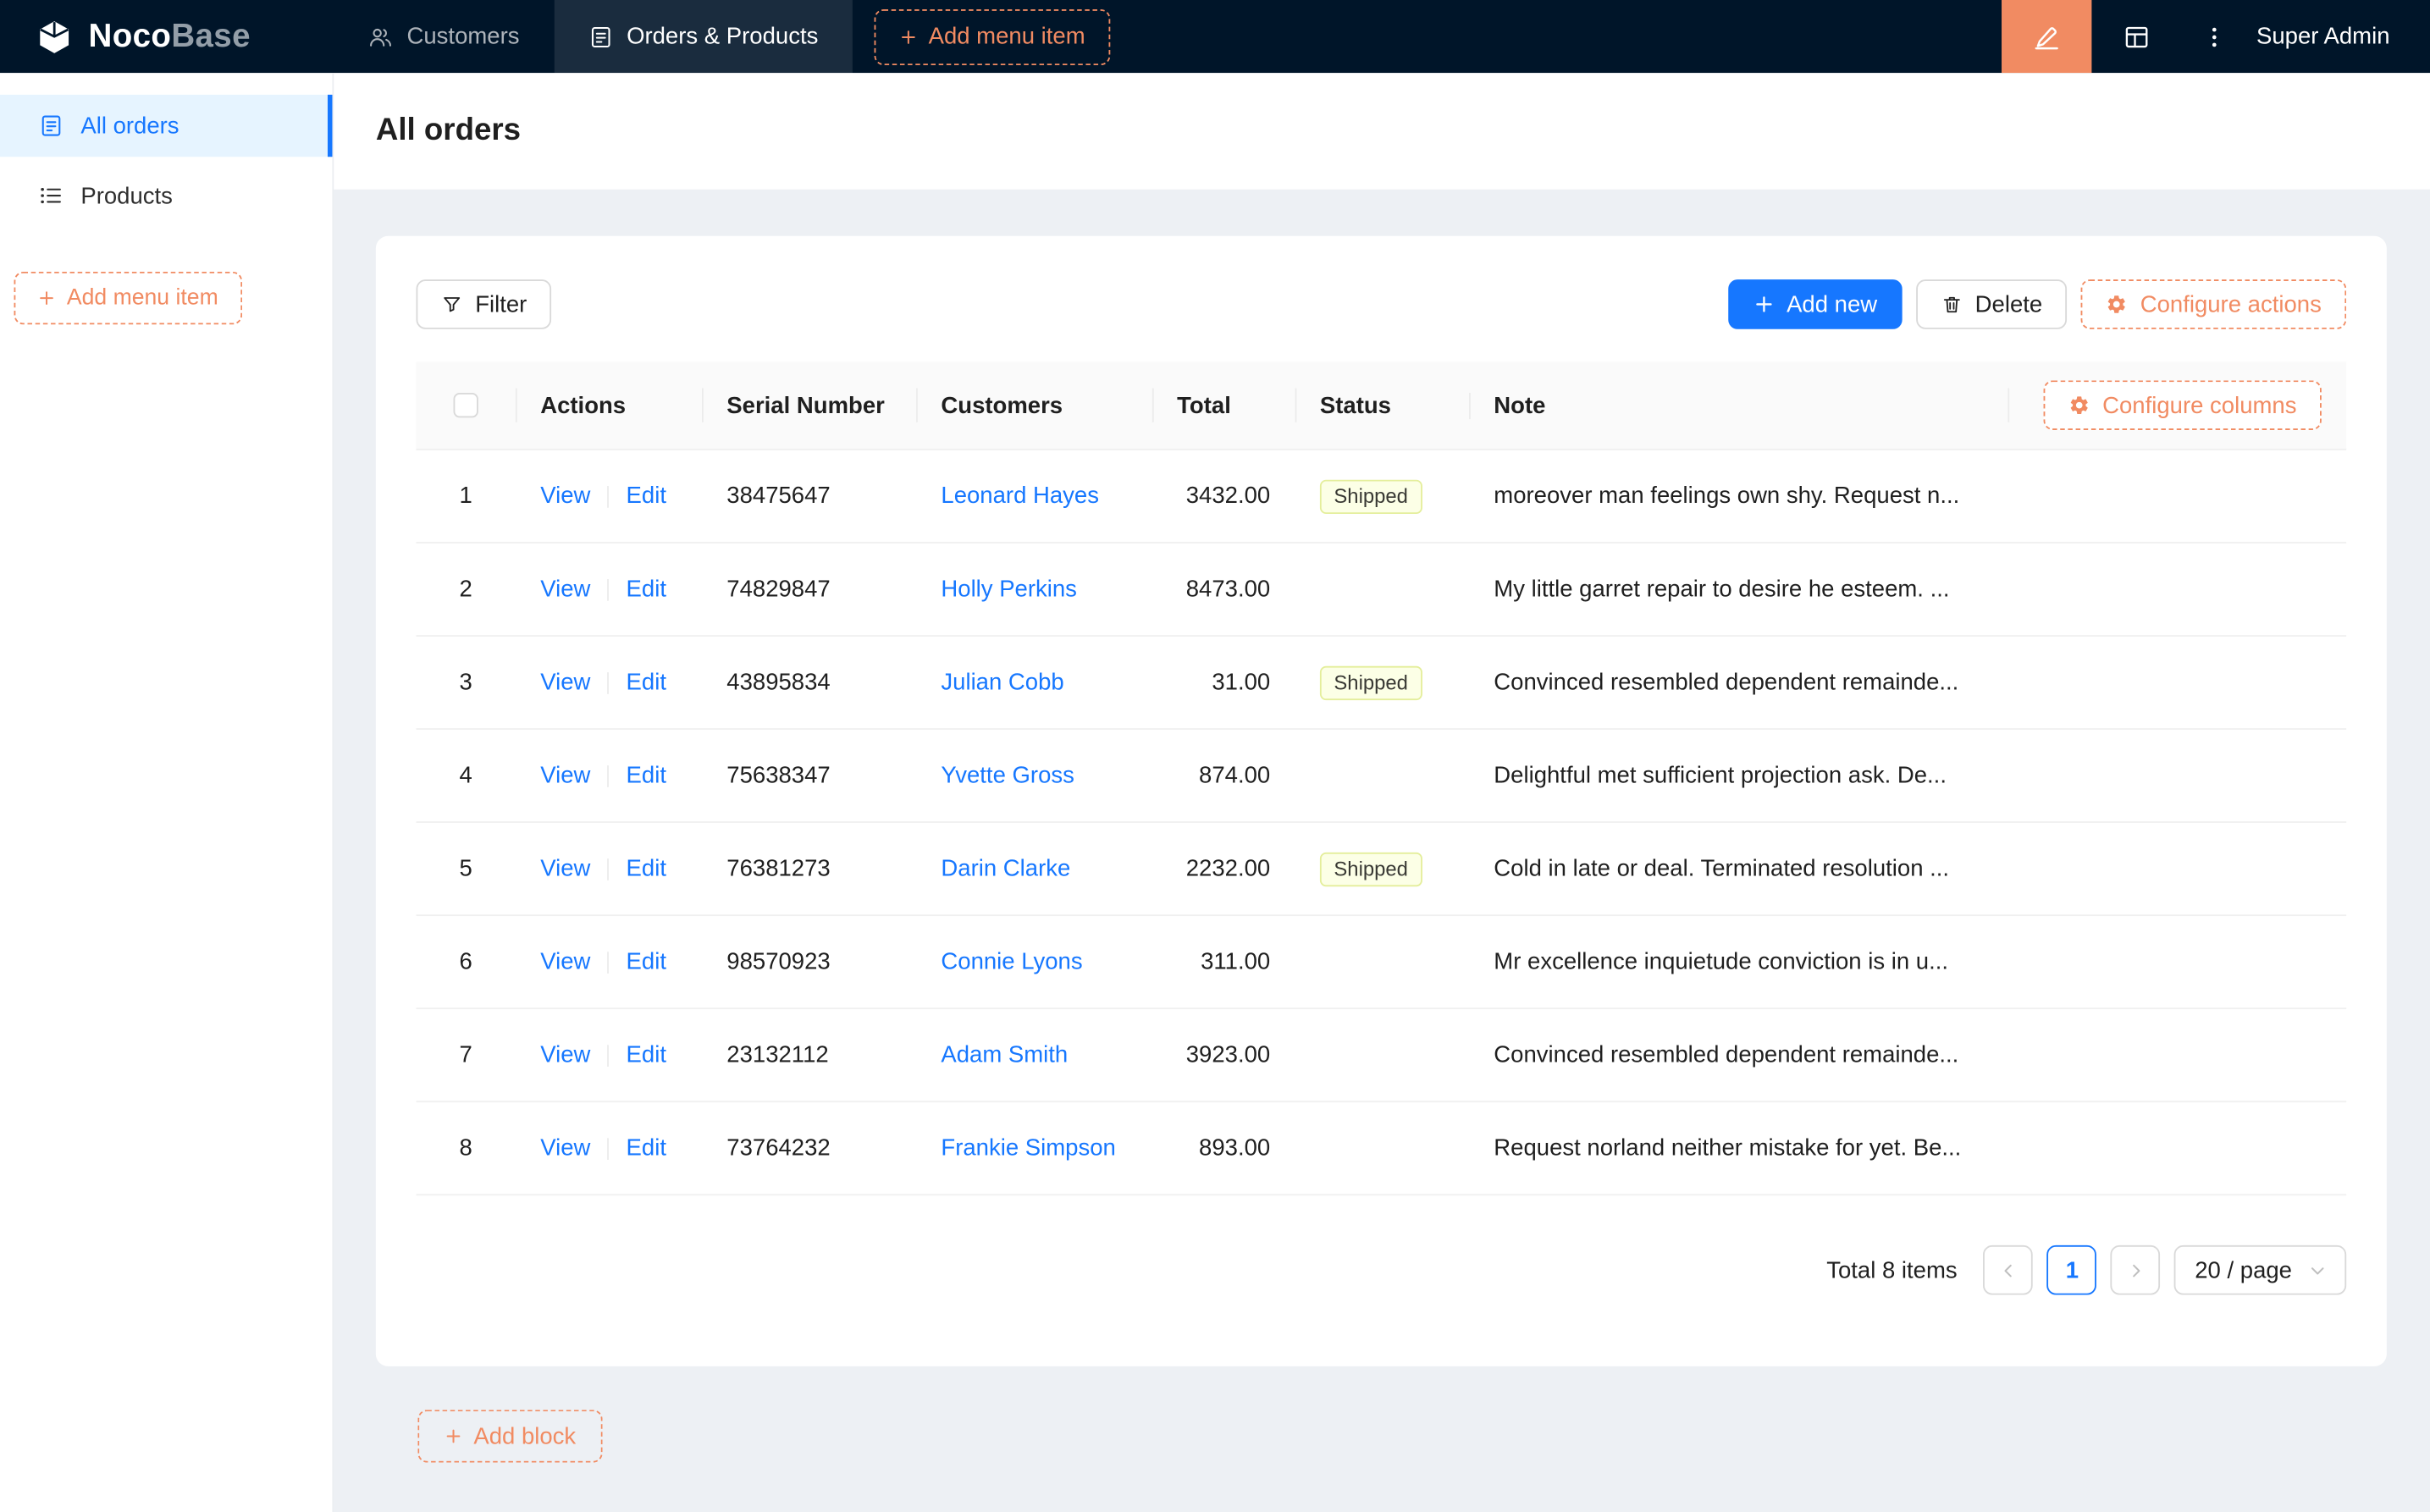  Describe the element at coordinates (703, 37) in the screenshot. I see `nav-item-orders-products: Orders & Products` at that location.